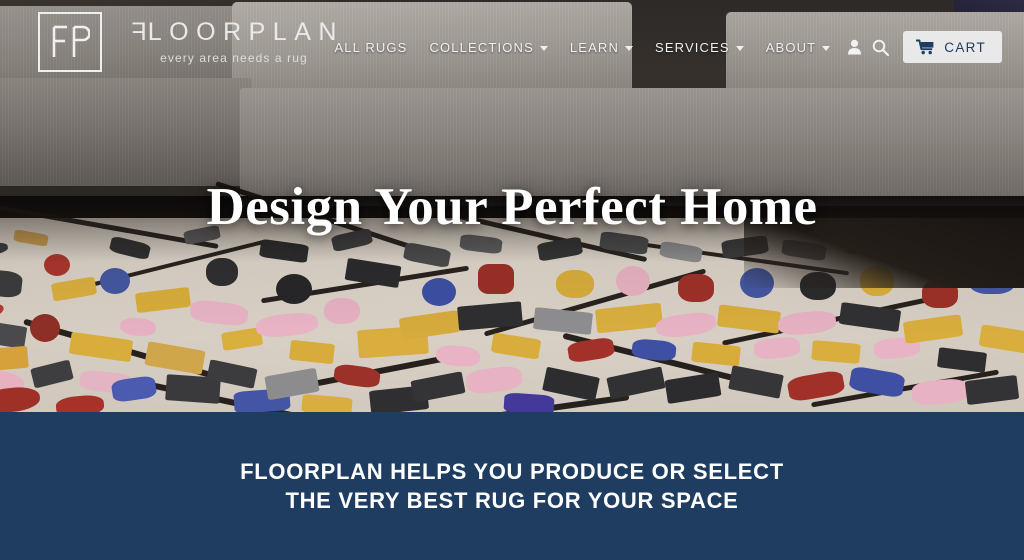  What do you see at coordinates (135, 32) in the screenshot?
I see `brand-name-first-letter: F` at bounding box center [135, 32].